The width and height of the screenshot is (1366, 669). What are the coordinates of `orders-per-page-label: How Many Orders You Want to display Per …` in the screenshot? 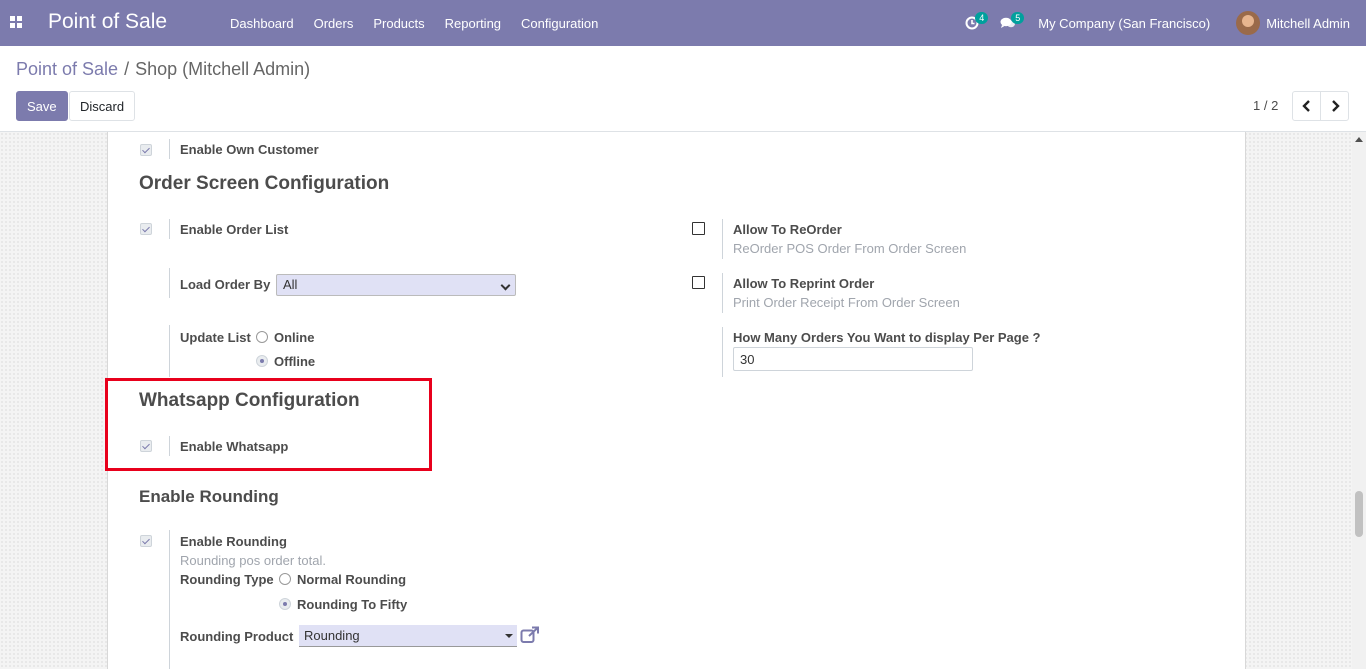 It's located at (887, 337).